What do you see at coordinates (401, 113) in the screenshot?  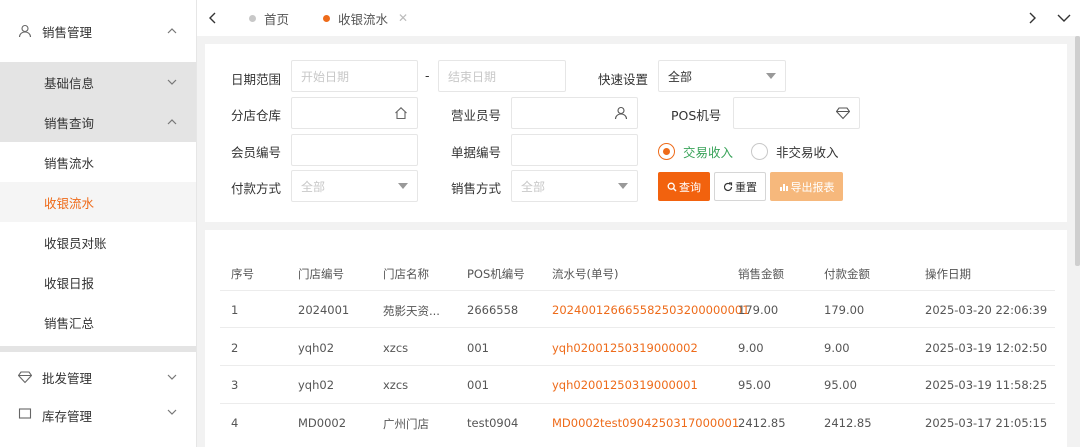 I see `home-icon` at bounding box center [401, 113].